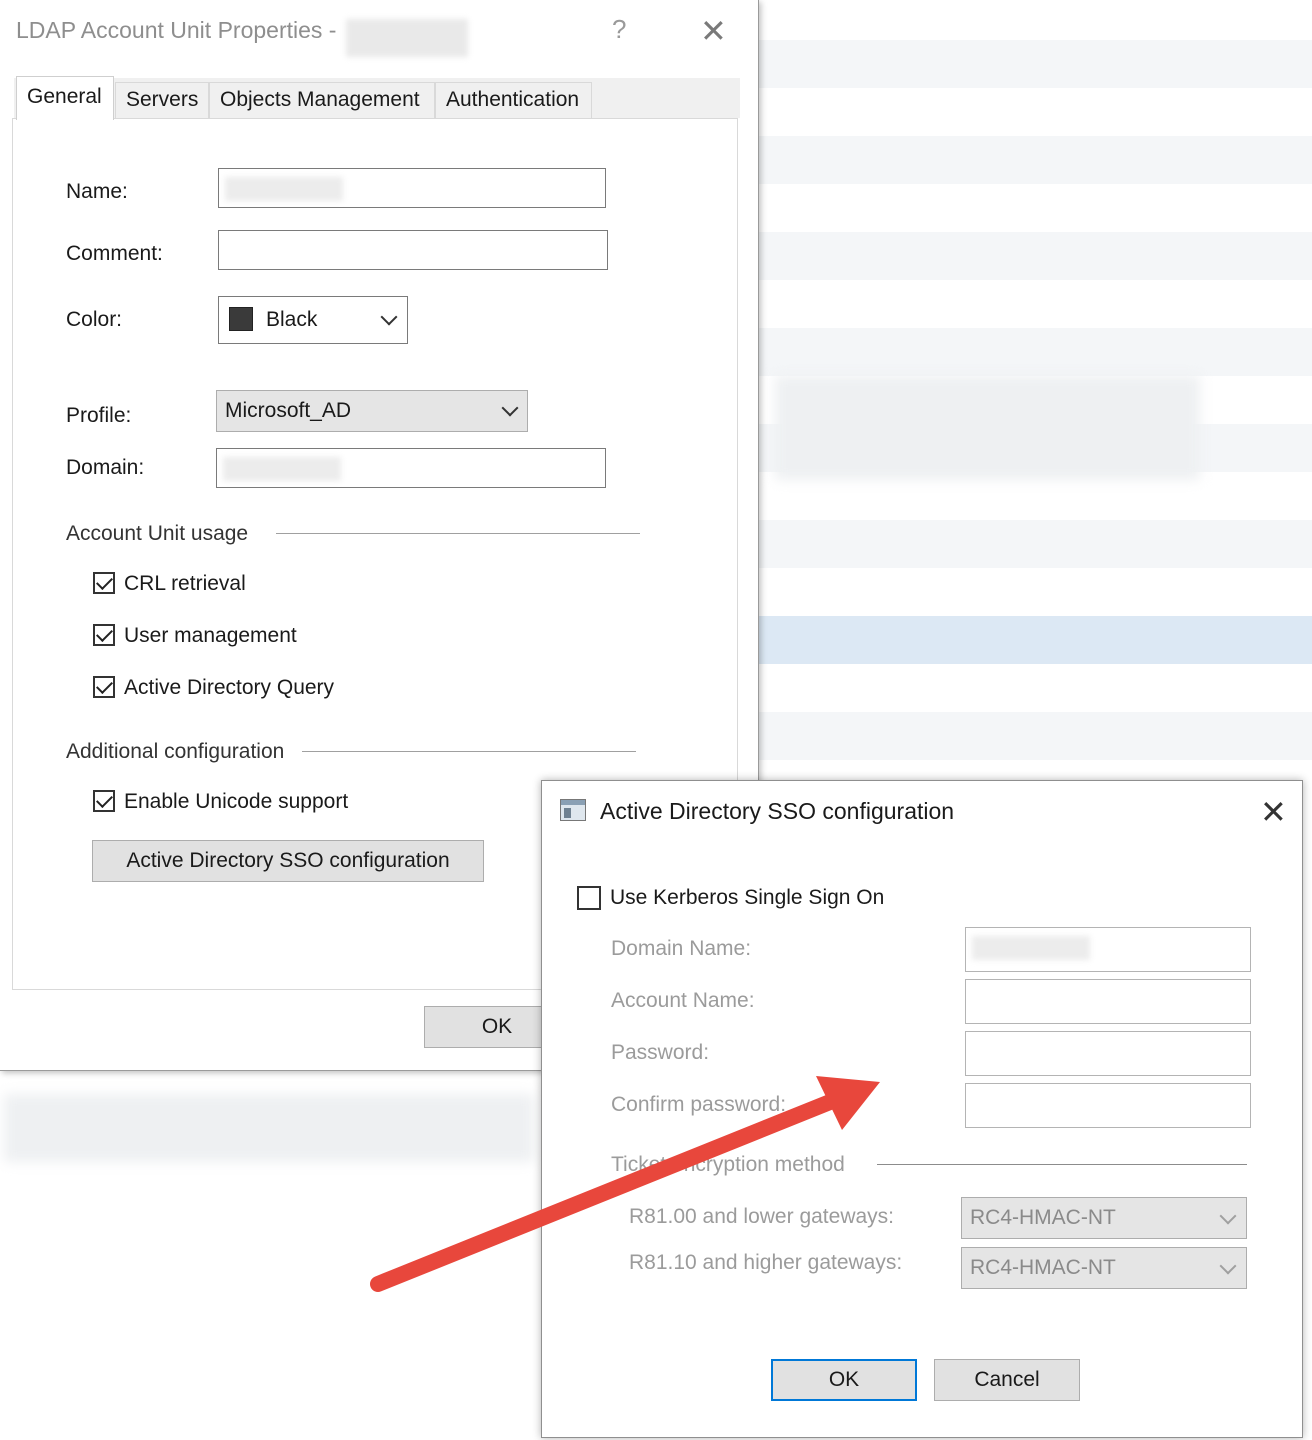 The image size is (1312, 1440). I want to click on confirm-password-label: Confirm password:, so click(699, 1104).